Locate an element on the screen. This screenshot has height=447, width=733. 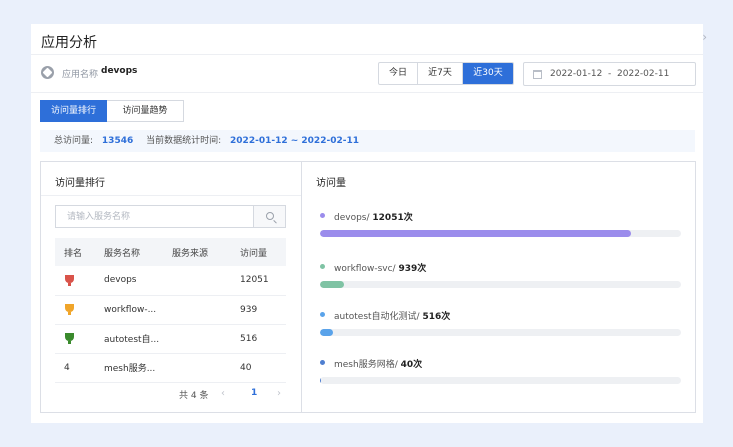
table-row: autotest自... 516 is located at coordinates (170, 339).